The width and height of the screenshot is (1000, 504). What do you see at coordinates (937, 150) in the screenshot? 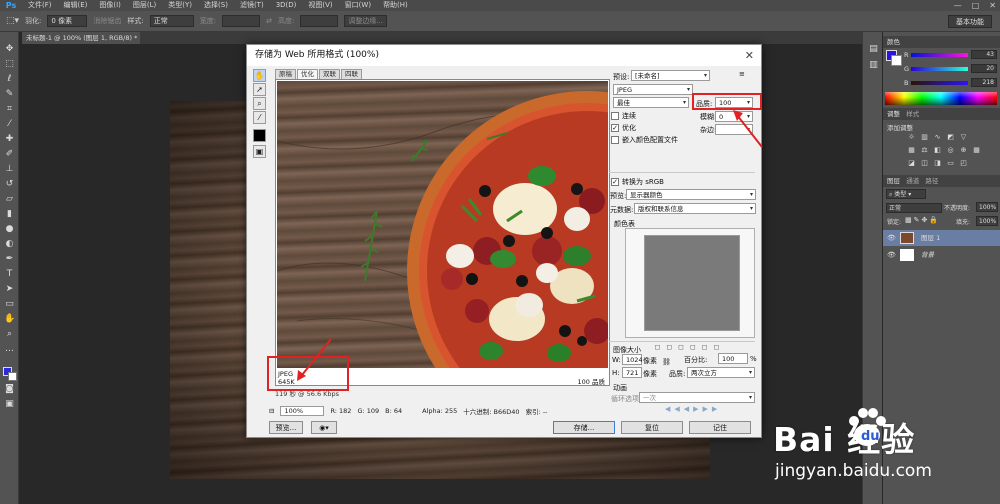
I see `black-white-icon: ◧` at bounding box center [937, 150].